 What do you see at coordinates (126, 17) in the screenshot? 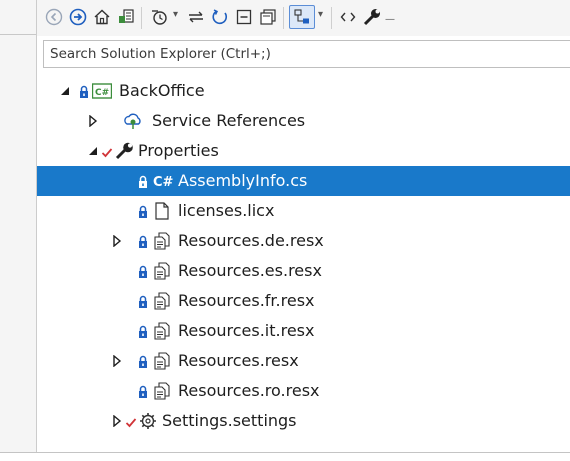
I see `switch-views-icon` at bounding box center [126, 17].